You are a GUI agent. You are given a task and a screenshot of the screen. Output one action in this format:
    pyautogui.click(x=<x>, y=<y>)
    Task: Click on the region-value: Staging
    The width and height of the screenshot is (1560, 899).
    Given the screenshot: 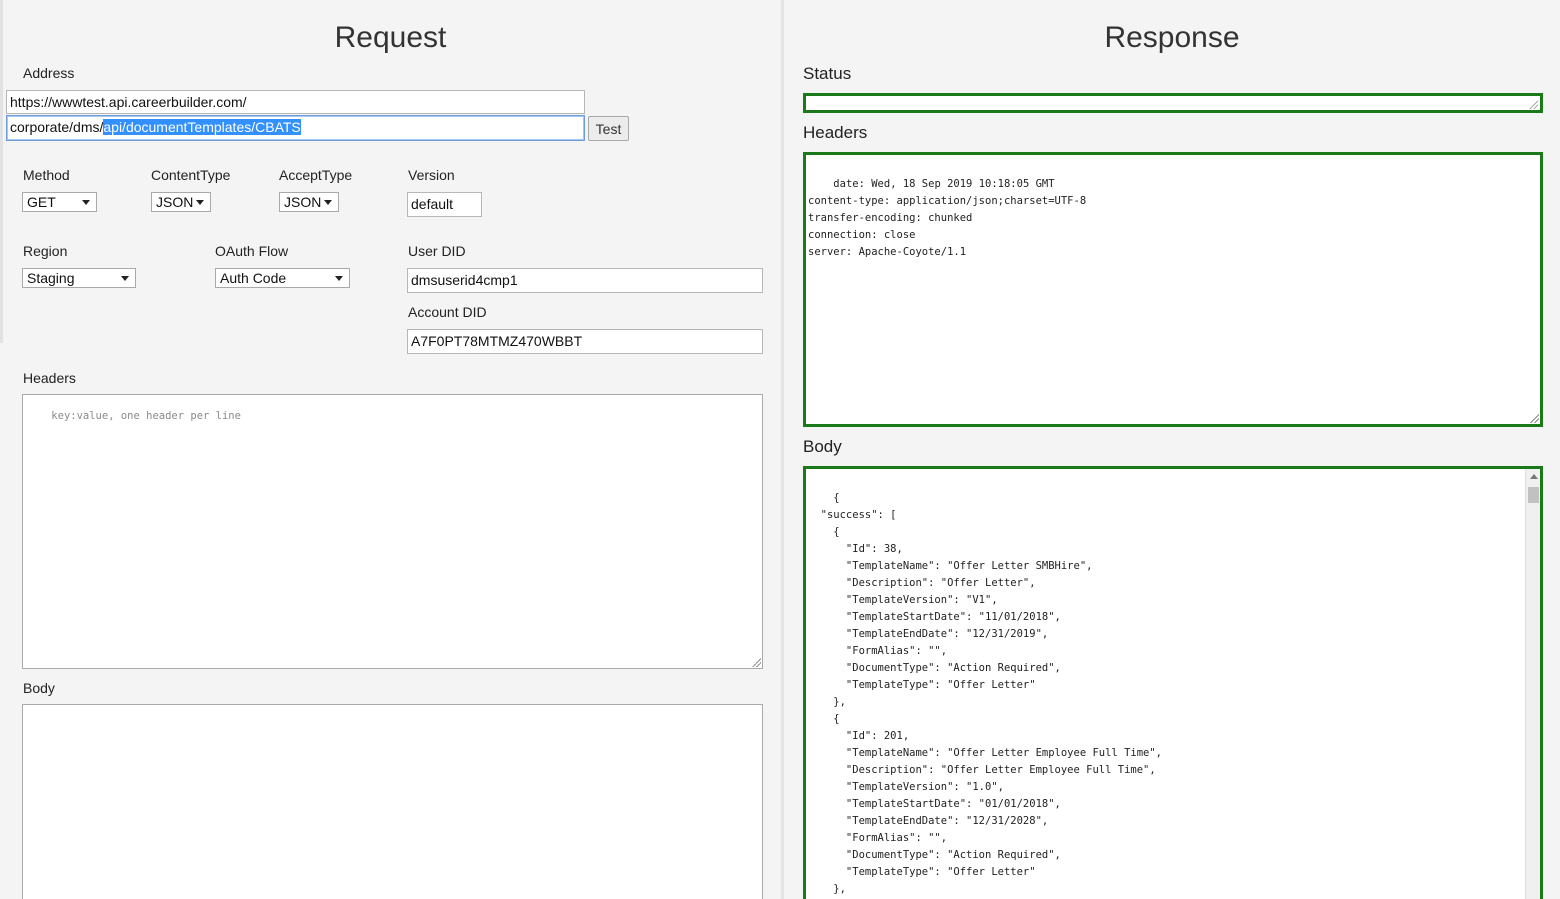 What is the action you would take?
    pyautogui.click(x=51, y=278)
    